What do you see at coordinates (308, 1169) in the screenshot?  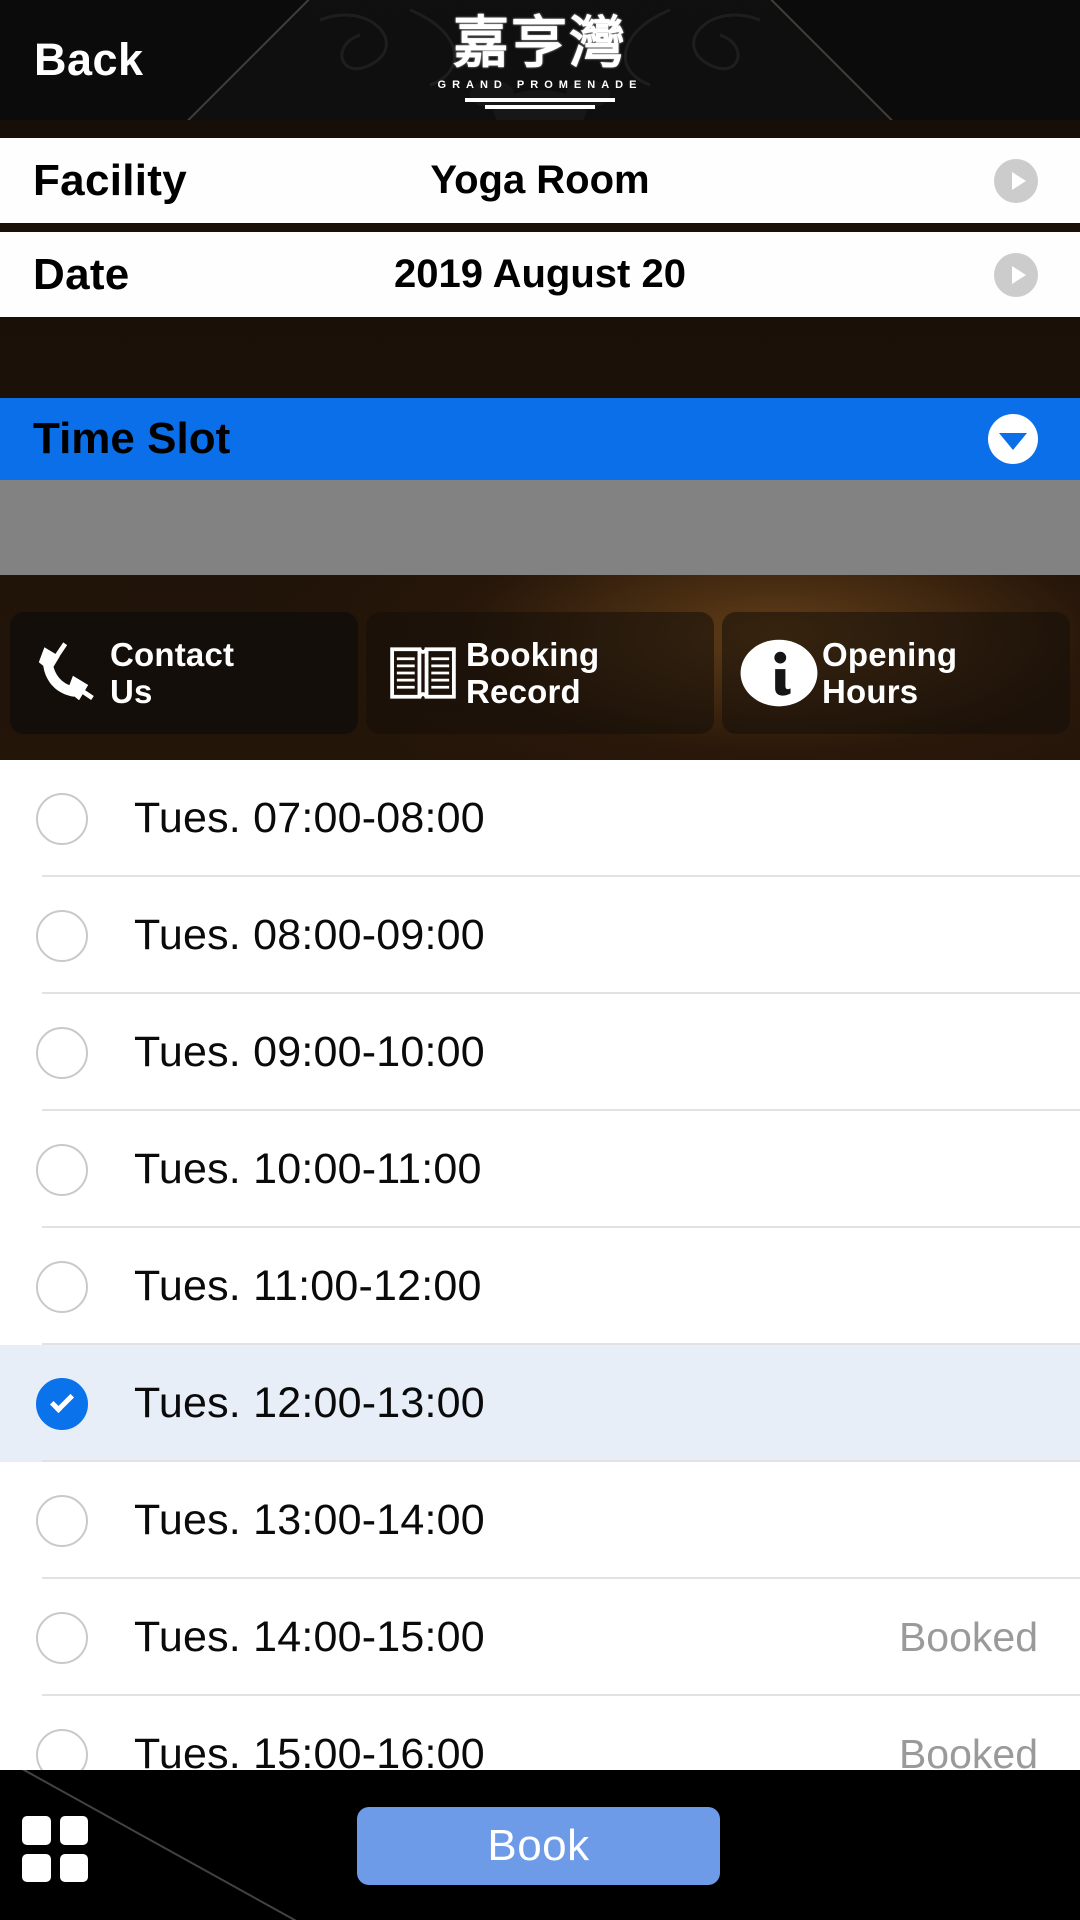 I see `time-slot-label: Tues. 10:00-11:00` at bounding box center [308, 1169].